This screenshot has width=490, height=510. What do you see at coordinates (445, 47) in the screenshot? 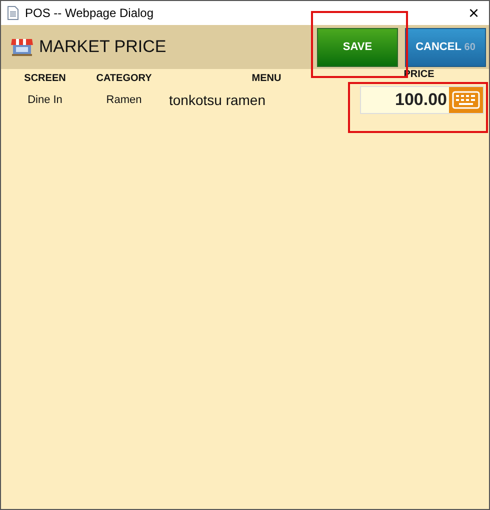
I see `cancel-button: CANCEL 60` at bounding box center [445, 47].